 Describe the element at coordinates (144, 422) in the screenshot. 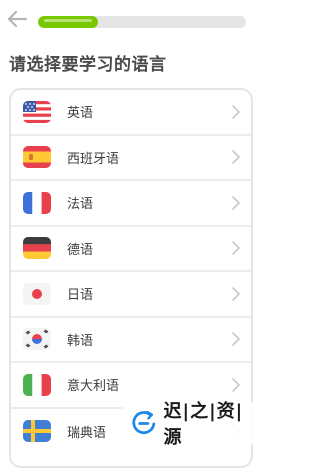

I see `watermark-logo-icon` at that location.